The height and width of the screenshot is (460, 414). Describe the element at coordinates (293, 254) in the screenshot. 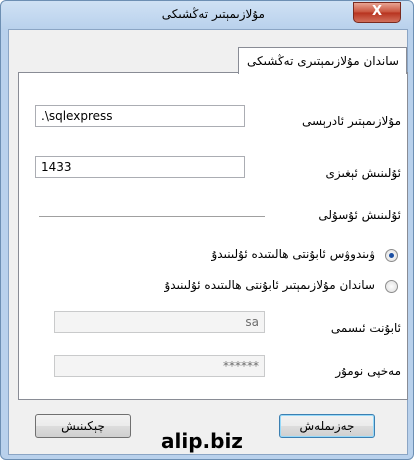

I see `radio-windows-label: ۋىندوۋس ئابۇنتى ھالىتىدە ئۇلىنىدۇ` at that location.